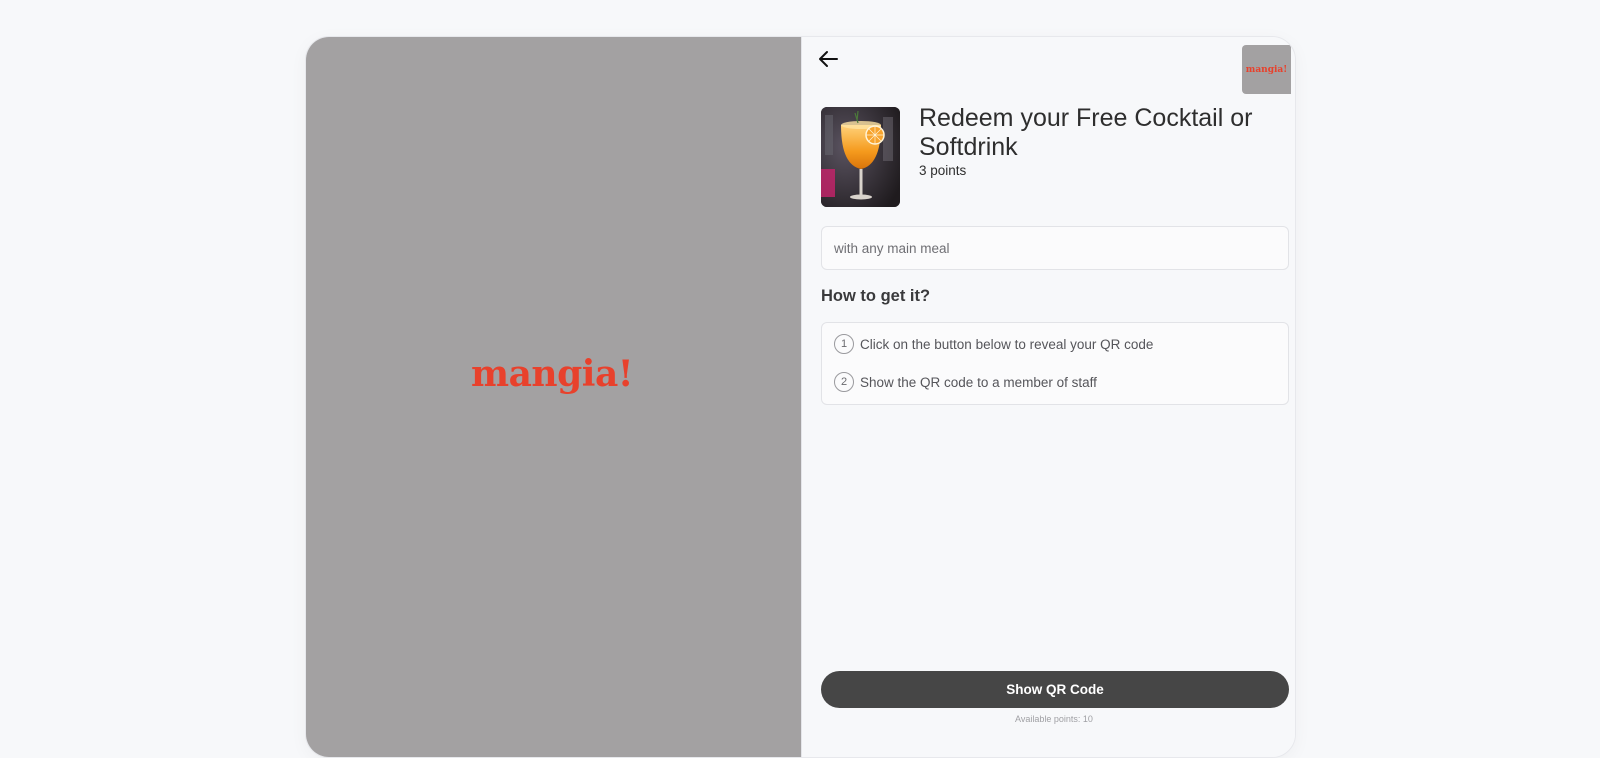  Describe the element at coordinates (943, 170) in the screenshot. I see `reward-points: 3 points` at that location.